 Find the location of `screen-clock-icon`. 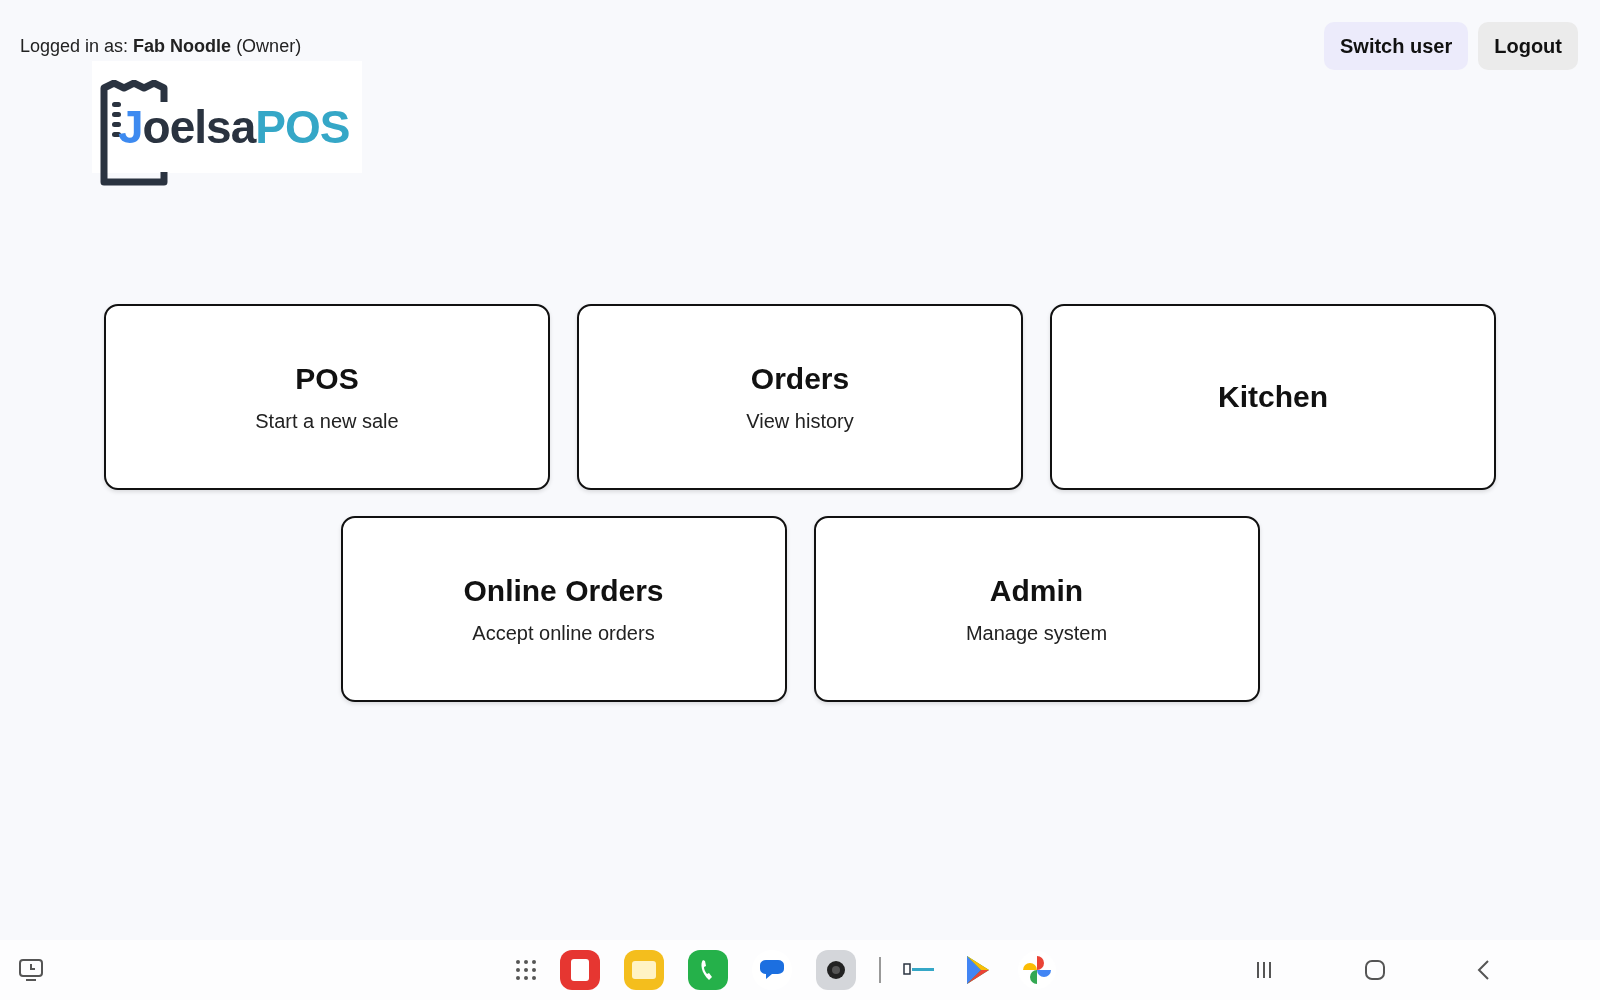

screen-clock-icon is located at coordinates (31, 970).